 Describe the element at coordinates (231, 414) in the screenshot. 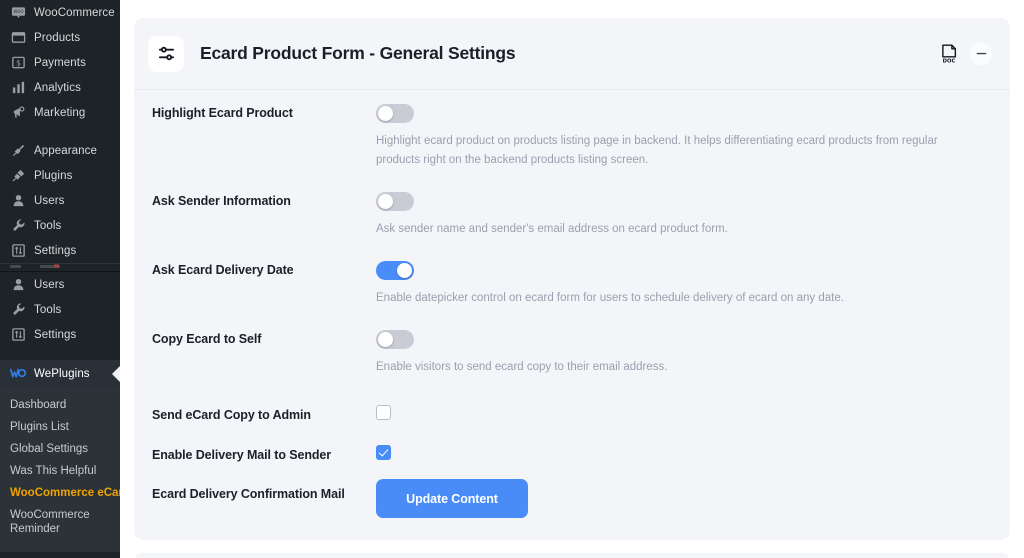

I see `setting-label: Send eCard Copy to Admin` at that location.